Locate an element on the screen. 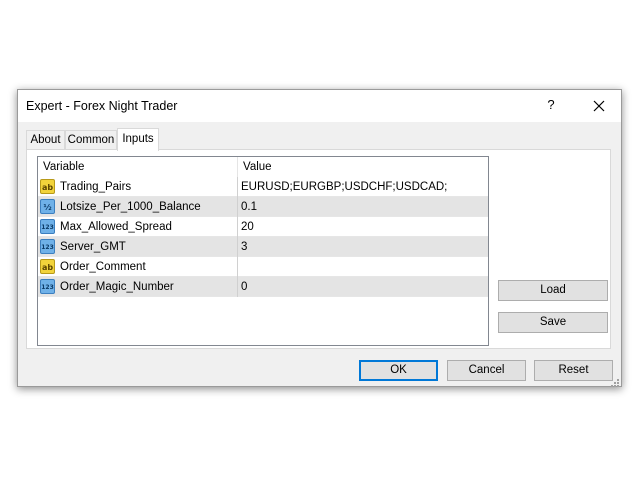 The height and width of the screenshot is (480, 640). variable-value: 0.1 is located at coordinates (249, 207).